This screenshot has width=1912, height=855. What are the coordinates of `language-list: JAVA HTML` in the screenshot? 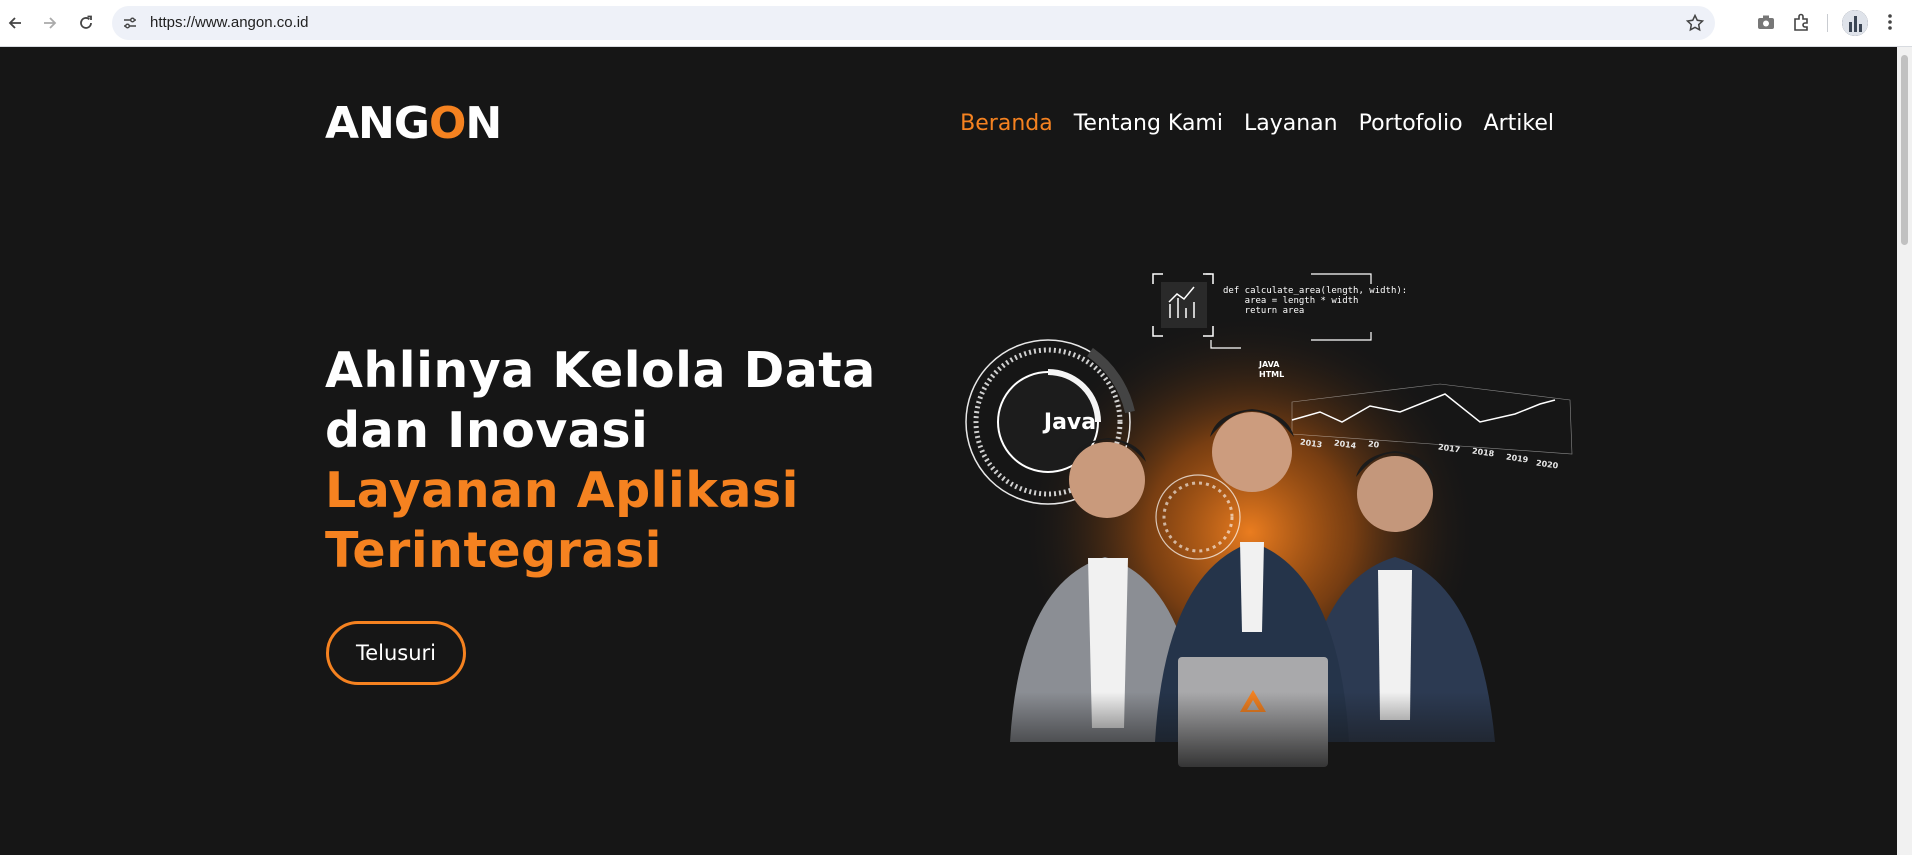 It's located at (1271, 370).